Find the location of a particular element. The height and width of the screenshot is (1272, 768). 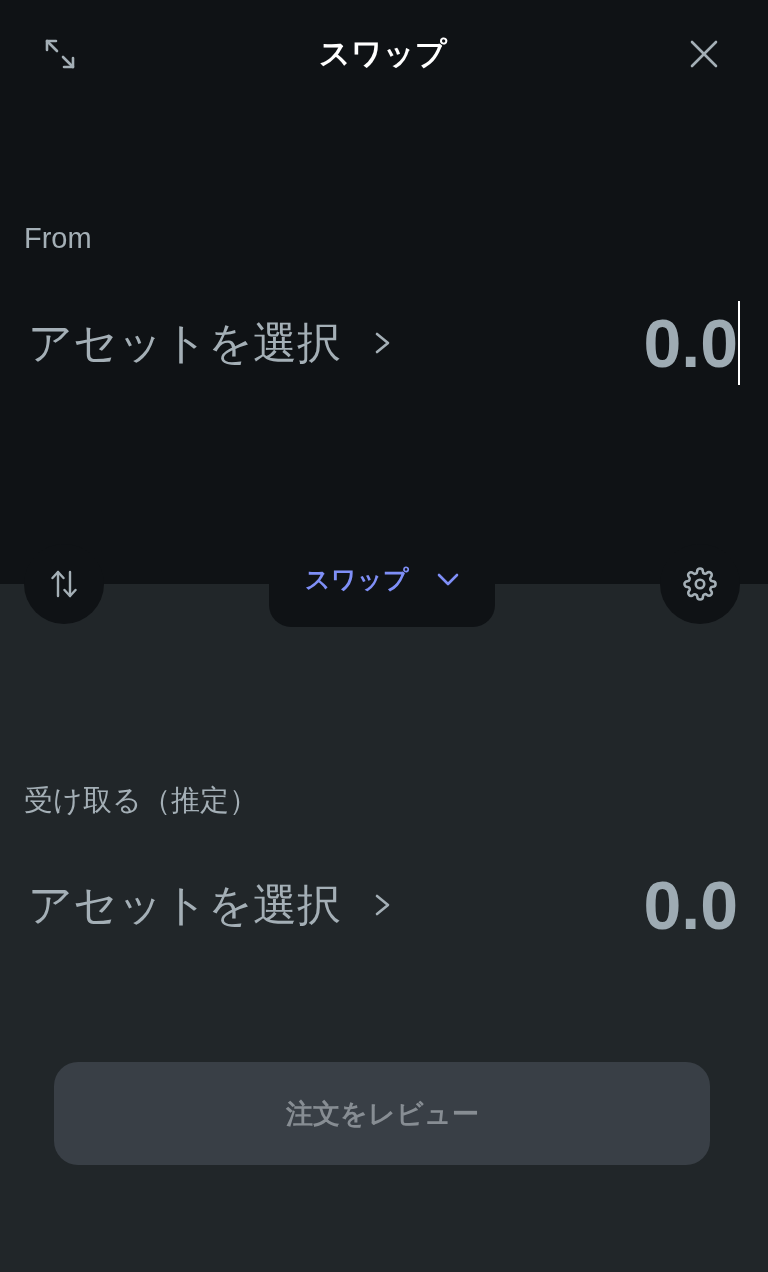

receive-label: 受け取る（推定） is located at coordinates (141, 800).